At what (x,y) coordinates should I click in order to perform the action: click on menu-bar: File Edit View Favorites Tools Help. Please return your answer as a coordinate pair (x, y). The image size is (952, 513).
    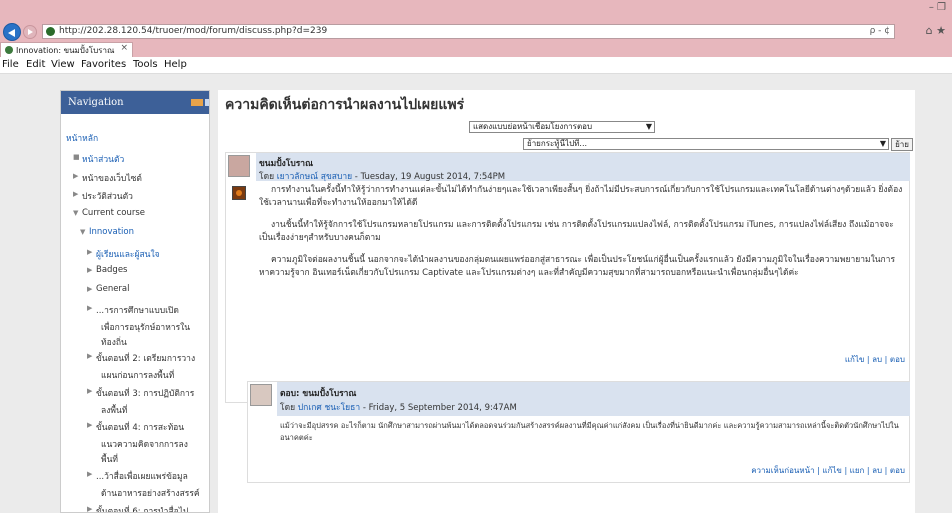
    Looking at the image, I should click on (476, 65).